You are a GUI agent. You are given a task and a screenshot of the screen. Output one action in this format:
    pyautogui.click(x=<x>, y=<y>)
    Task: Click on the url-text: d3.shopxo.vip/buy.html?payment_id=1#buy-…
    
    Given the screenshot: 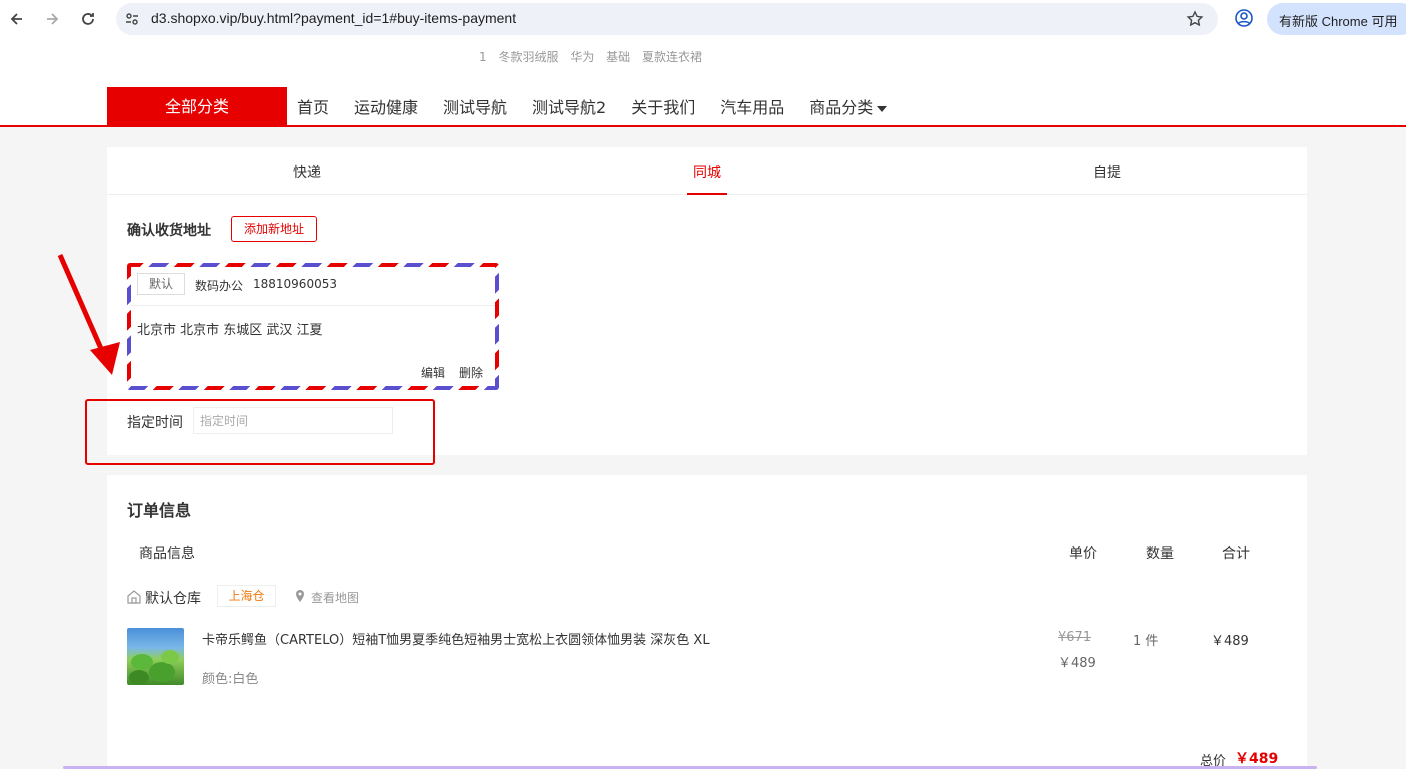 What is the action you would take?
    pyautogui.click(x=333, y=18)
    